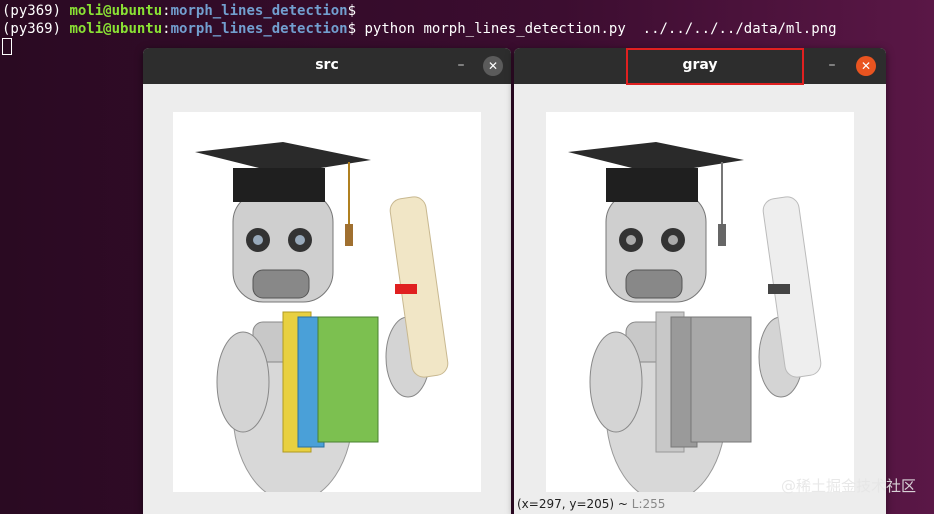 This screenshot has height=514, width=934. Describe the element at coordinates (848, 486) in the screenshot. I see `watermark: @稀土掘金技术社区` at that location.